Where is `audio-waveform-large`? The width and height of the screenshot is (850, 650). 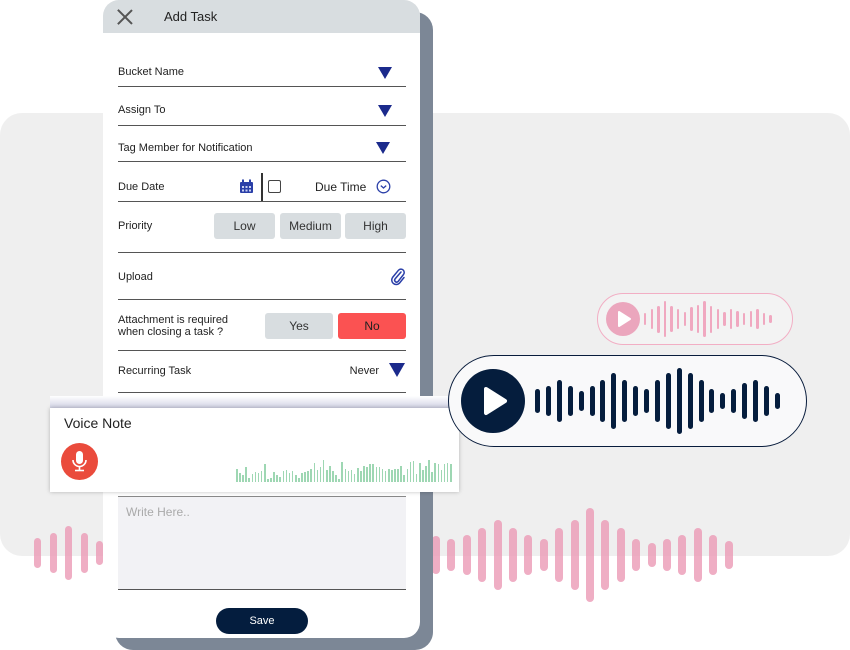 audio-waveform-large is located at coordinates (665, 401).